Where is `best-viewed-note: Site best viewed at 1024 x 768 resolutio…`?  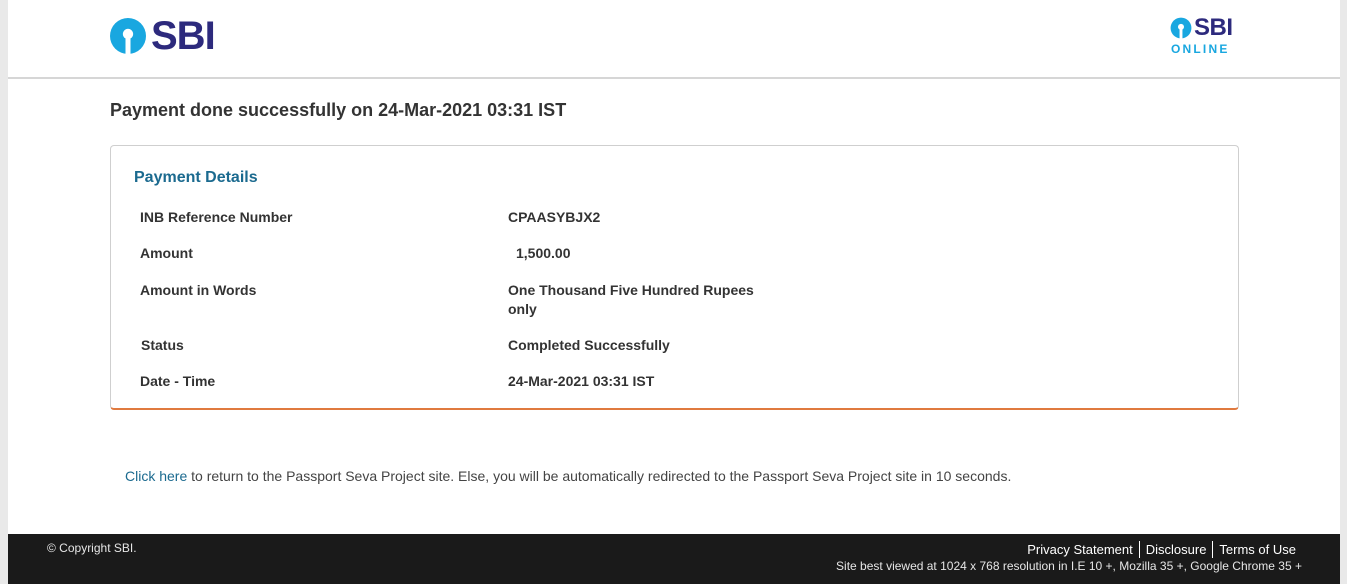
best-viewed-note: Site best viewed at 1024 x 768 resolutio… is located at coordinates (1069, 566).